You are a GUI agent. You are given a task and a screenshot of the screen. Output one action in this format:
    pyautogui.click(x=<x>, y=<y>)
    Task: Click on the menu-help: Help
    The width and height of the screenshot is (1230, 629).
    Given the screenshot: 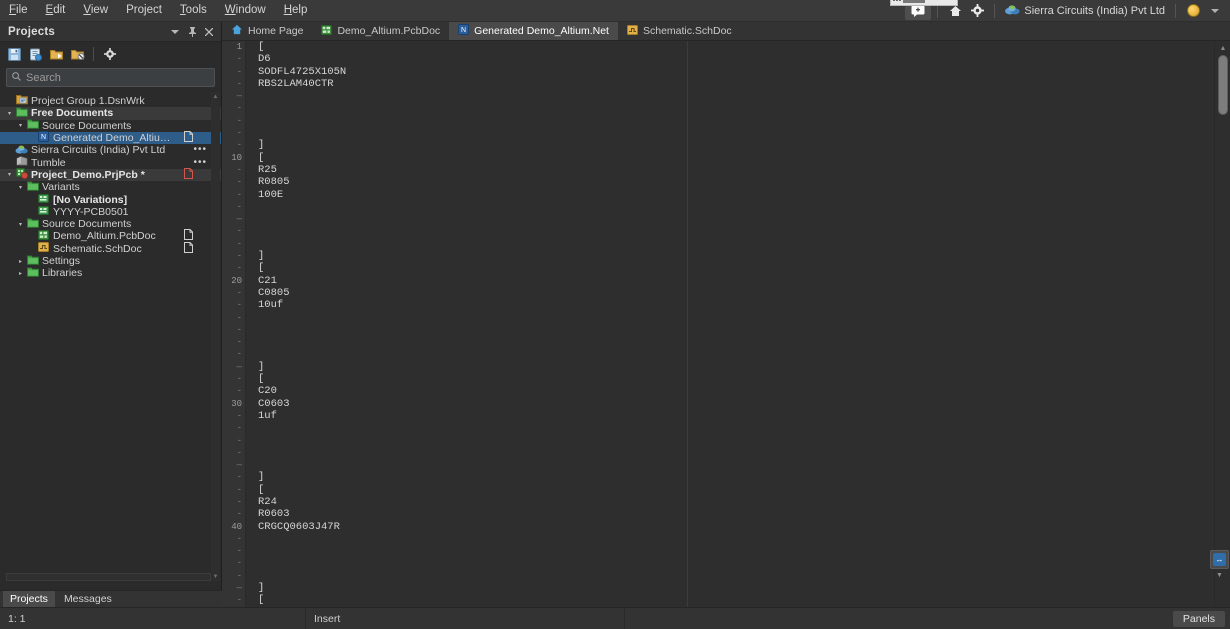 What is the action you would take?
    pyautogui.click(x=296, y=10)
    